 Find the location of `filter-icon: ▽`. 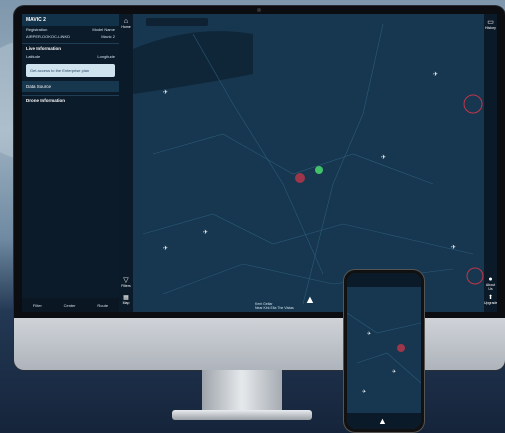

filter-icon: ▽ is located at coordinates (126, 280).